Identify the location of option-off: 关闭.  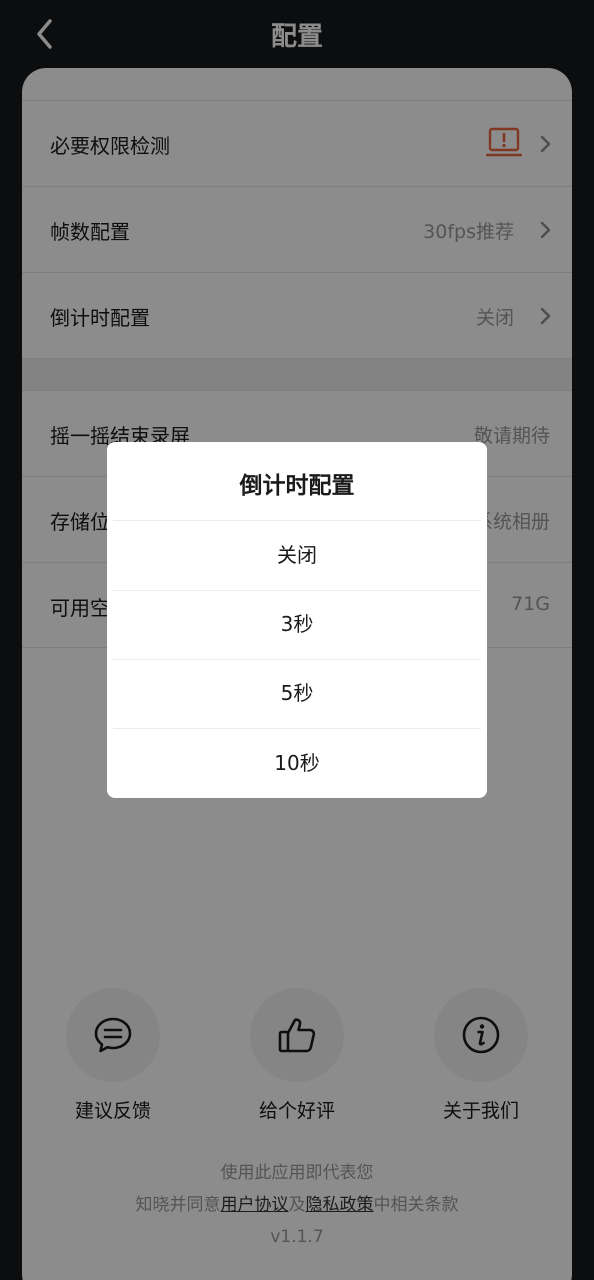
(297, 555).